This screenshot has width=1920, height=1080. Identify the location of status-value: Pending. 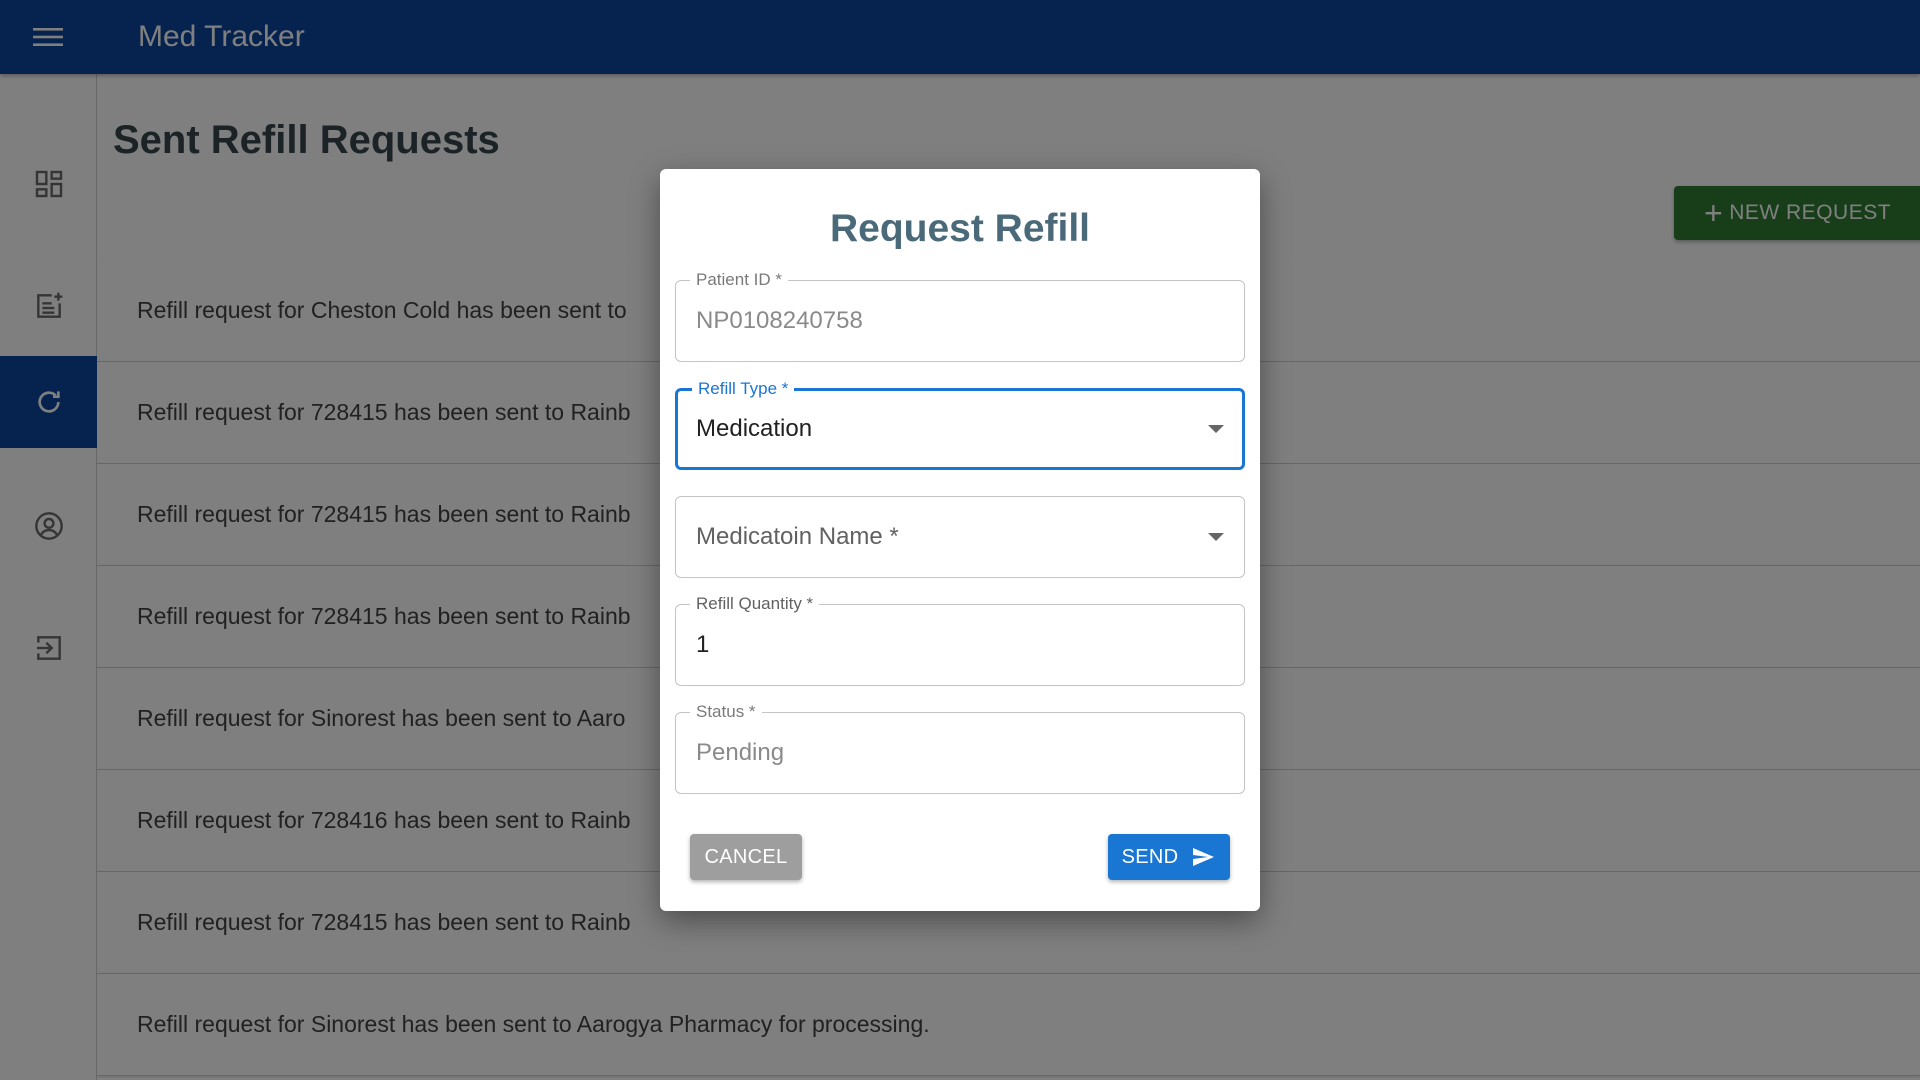
(740, 752).